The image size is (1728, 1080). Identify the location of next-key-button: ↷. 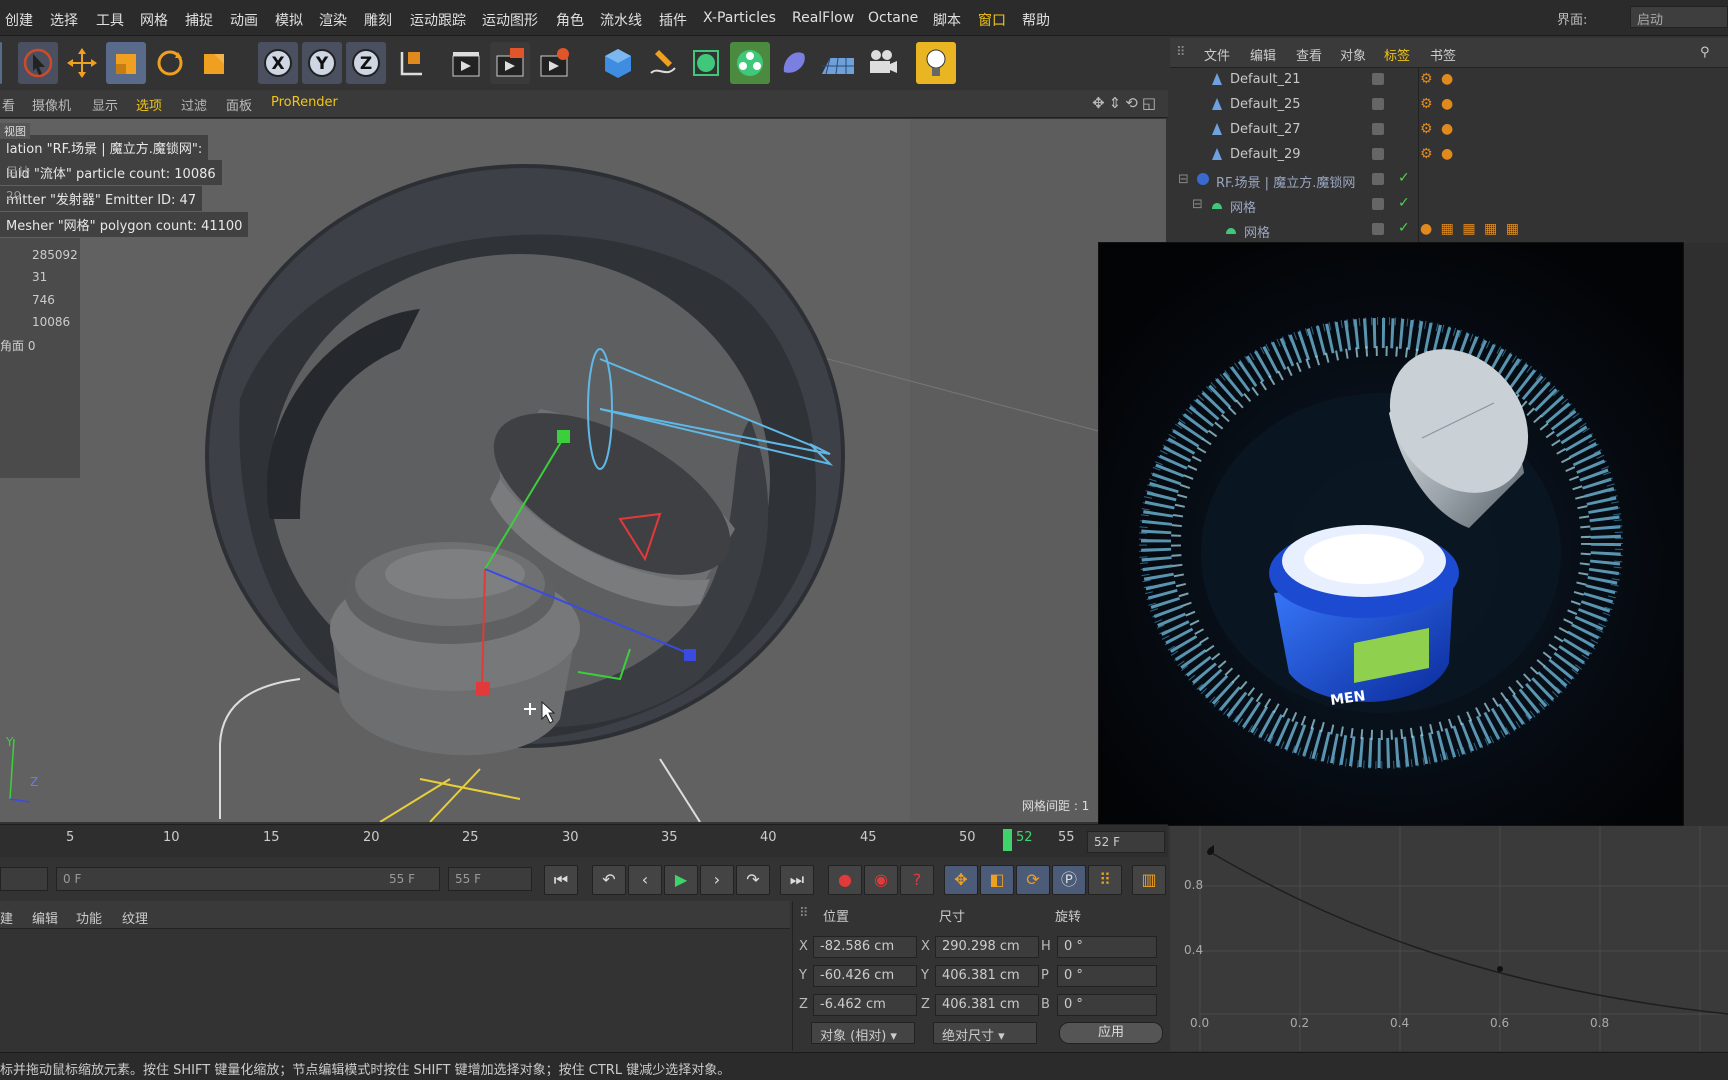
(753, 880).